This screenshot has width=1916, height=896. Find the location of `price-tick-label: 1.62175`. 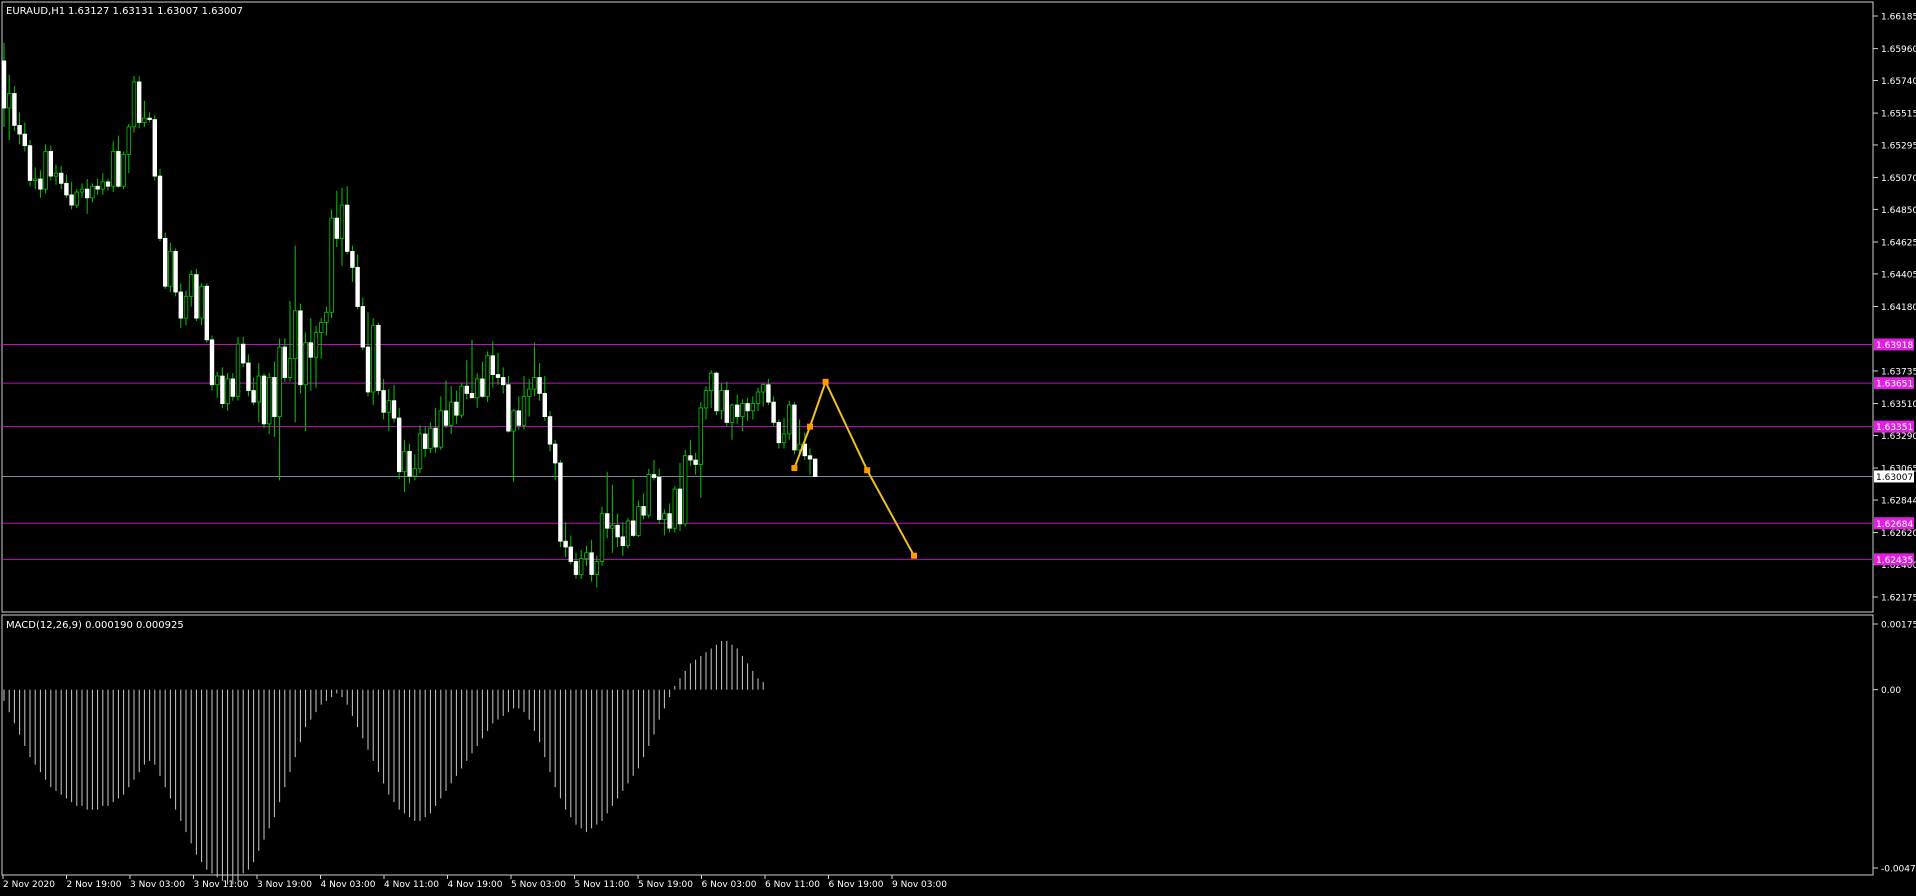

price-tick-label: 1.62175 is located at coordinates (1898, 599).